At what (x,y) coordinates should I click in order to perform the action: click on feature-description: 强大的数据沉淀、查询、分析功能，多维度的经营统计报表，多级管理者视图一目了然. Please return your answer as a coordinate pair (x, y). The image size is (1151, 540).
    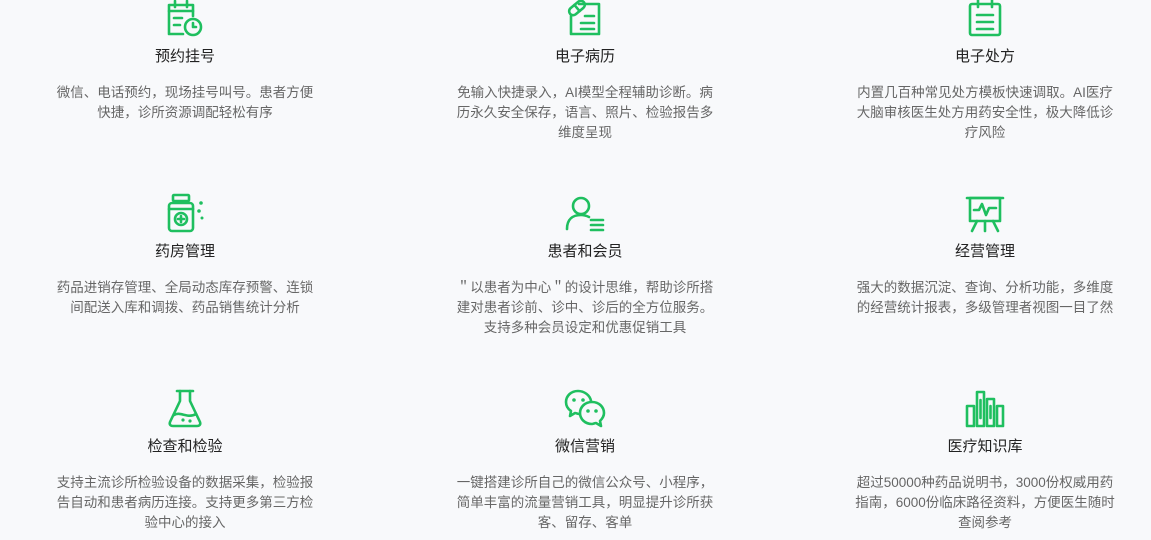
    Looking at the image, I should click on (985, 297).